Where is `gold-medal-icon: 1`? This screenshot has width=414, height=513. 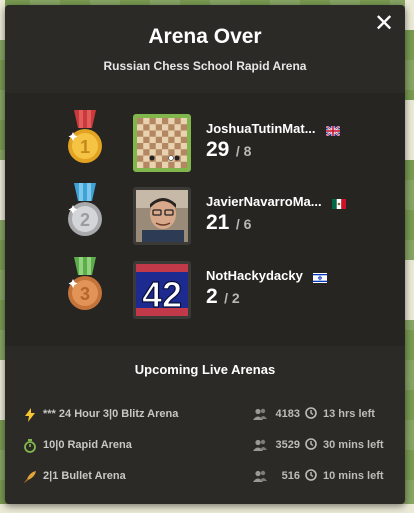
gold-medal-icon: 1 is located at coordinates (85, 141).